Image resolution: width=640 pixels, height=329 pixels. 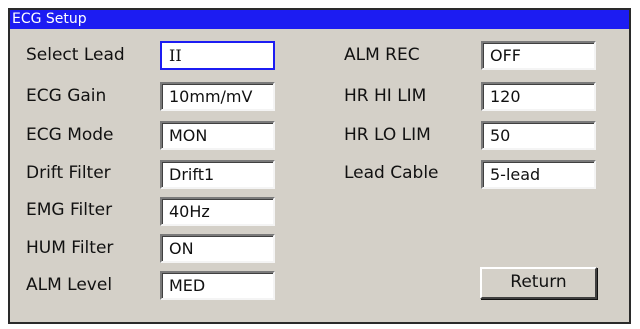 What do you see at coordinates (69, 210) in the screenshot?
I see `emg-filter-label: EMG Filter` at bounding box center [69, 210].